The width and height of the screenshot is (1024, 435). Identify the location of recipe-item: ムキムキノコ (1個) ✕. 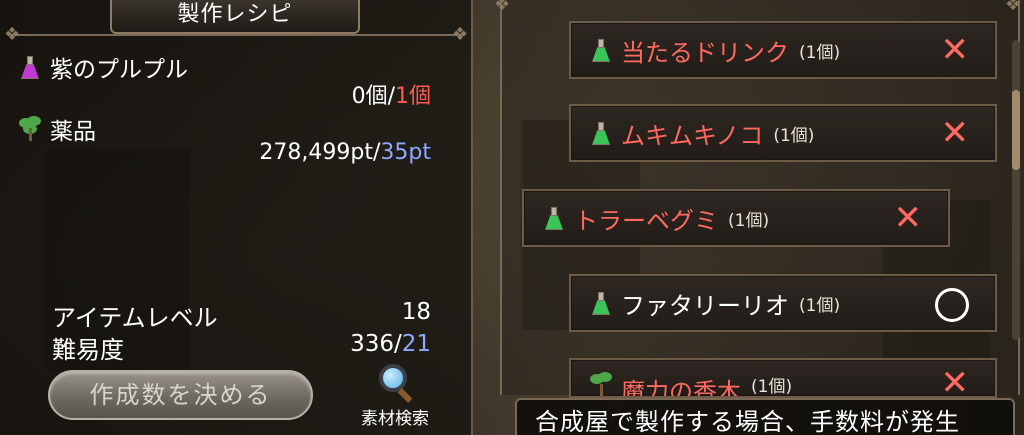
(783, 133).